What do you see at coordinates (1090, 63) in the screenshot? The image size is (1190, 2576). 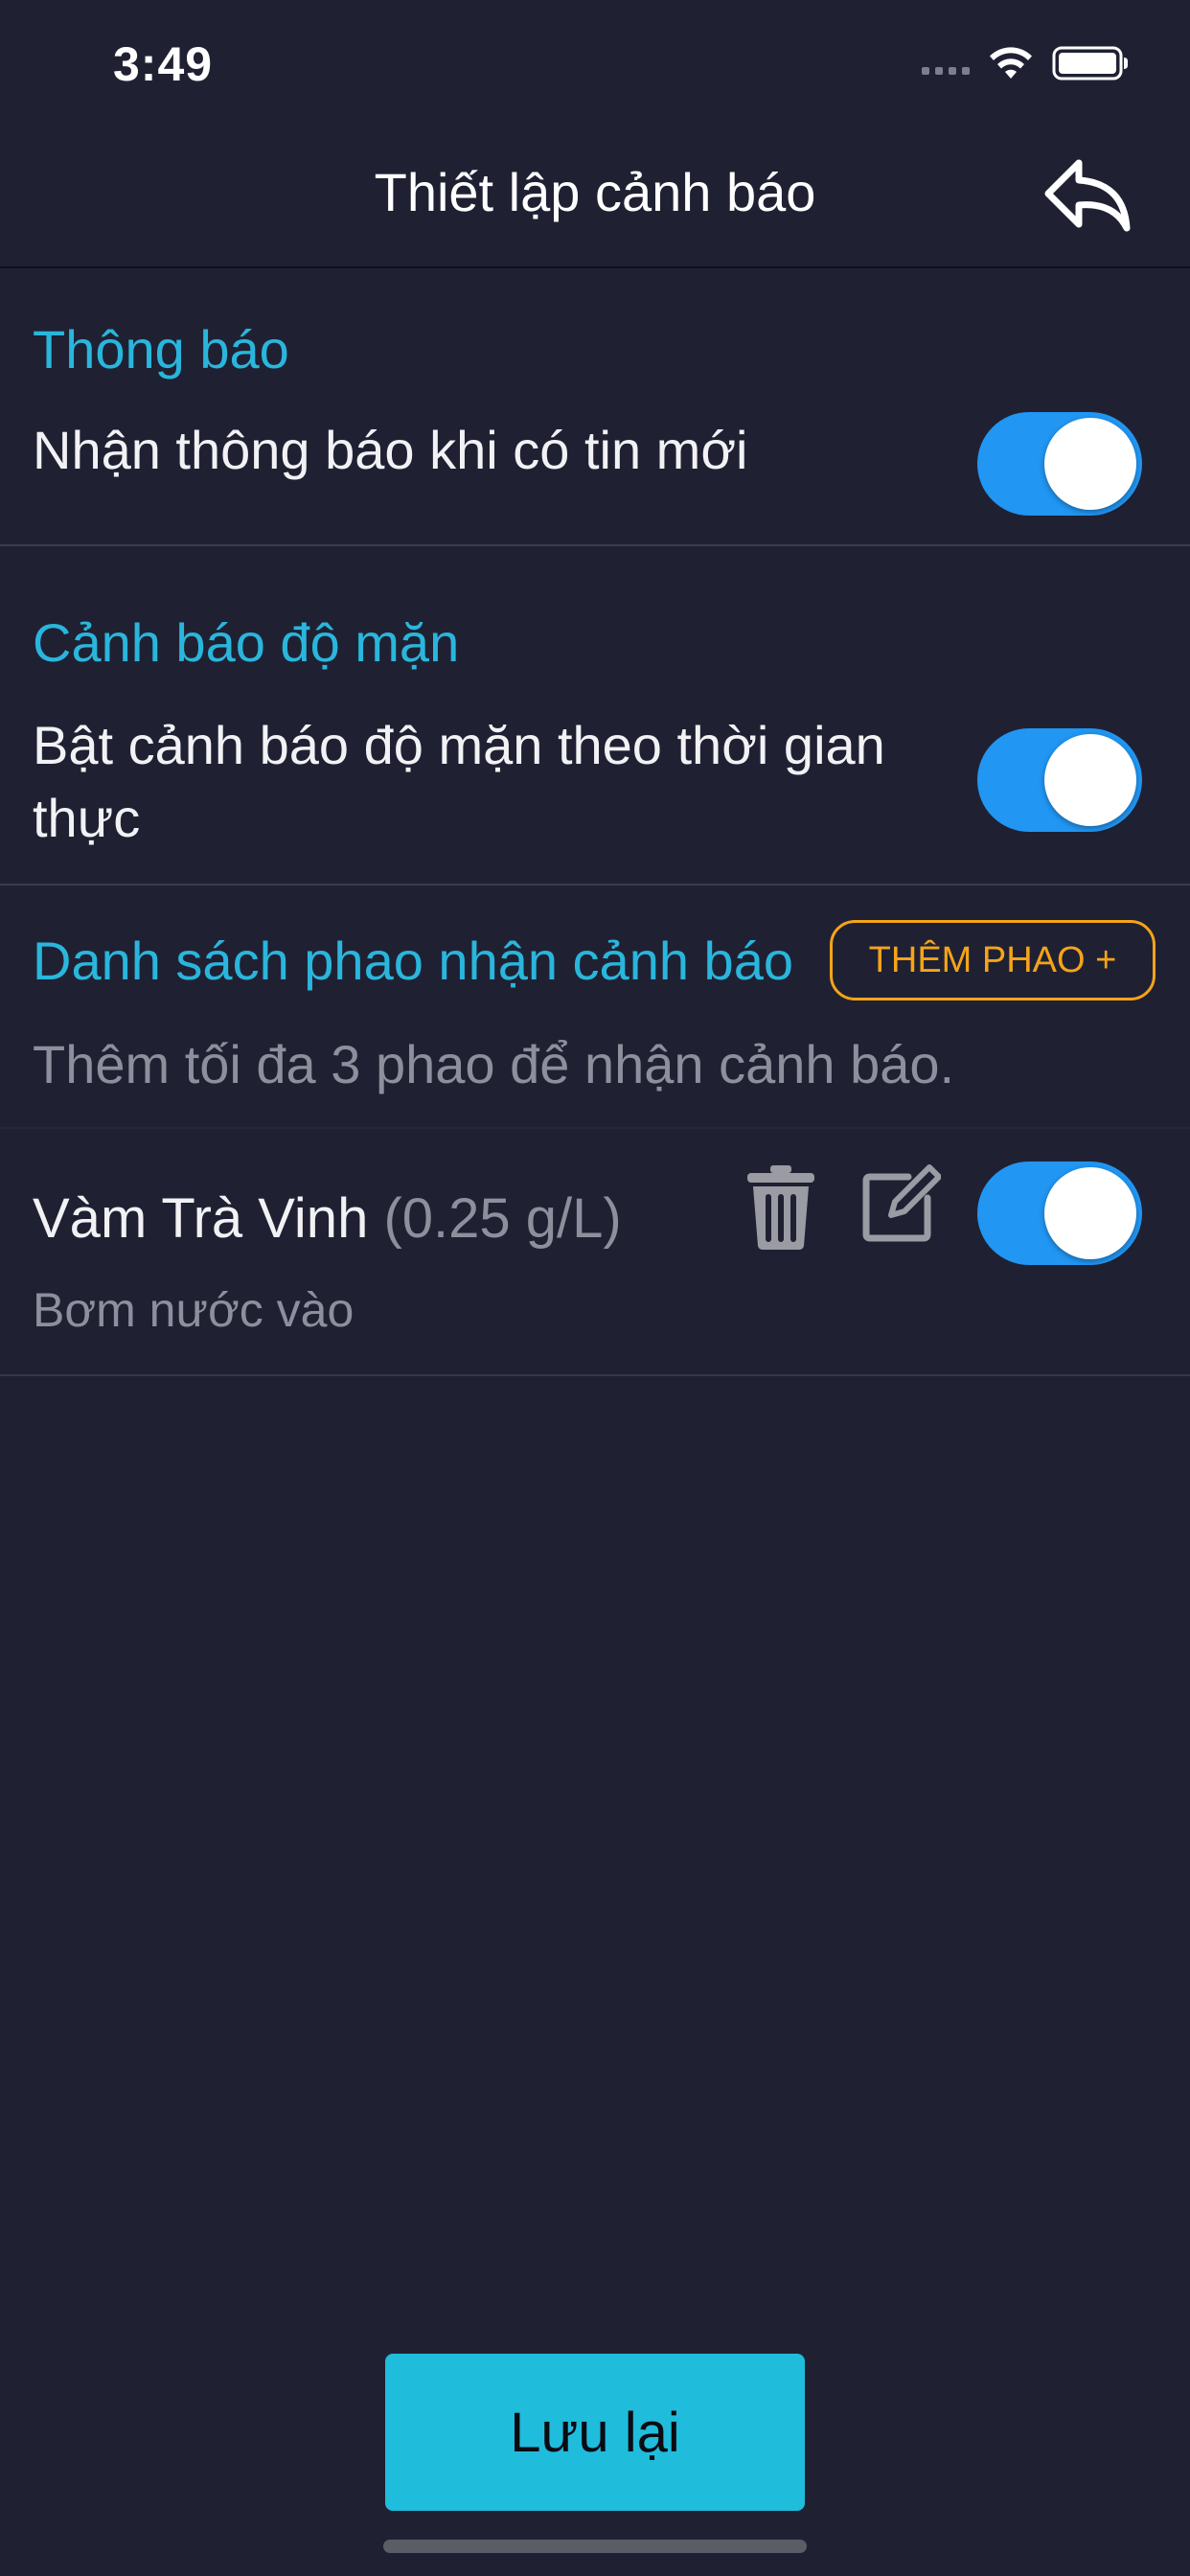 I see `battery-icon` at bounding box center [1090, 63].